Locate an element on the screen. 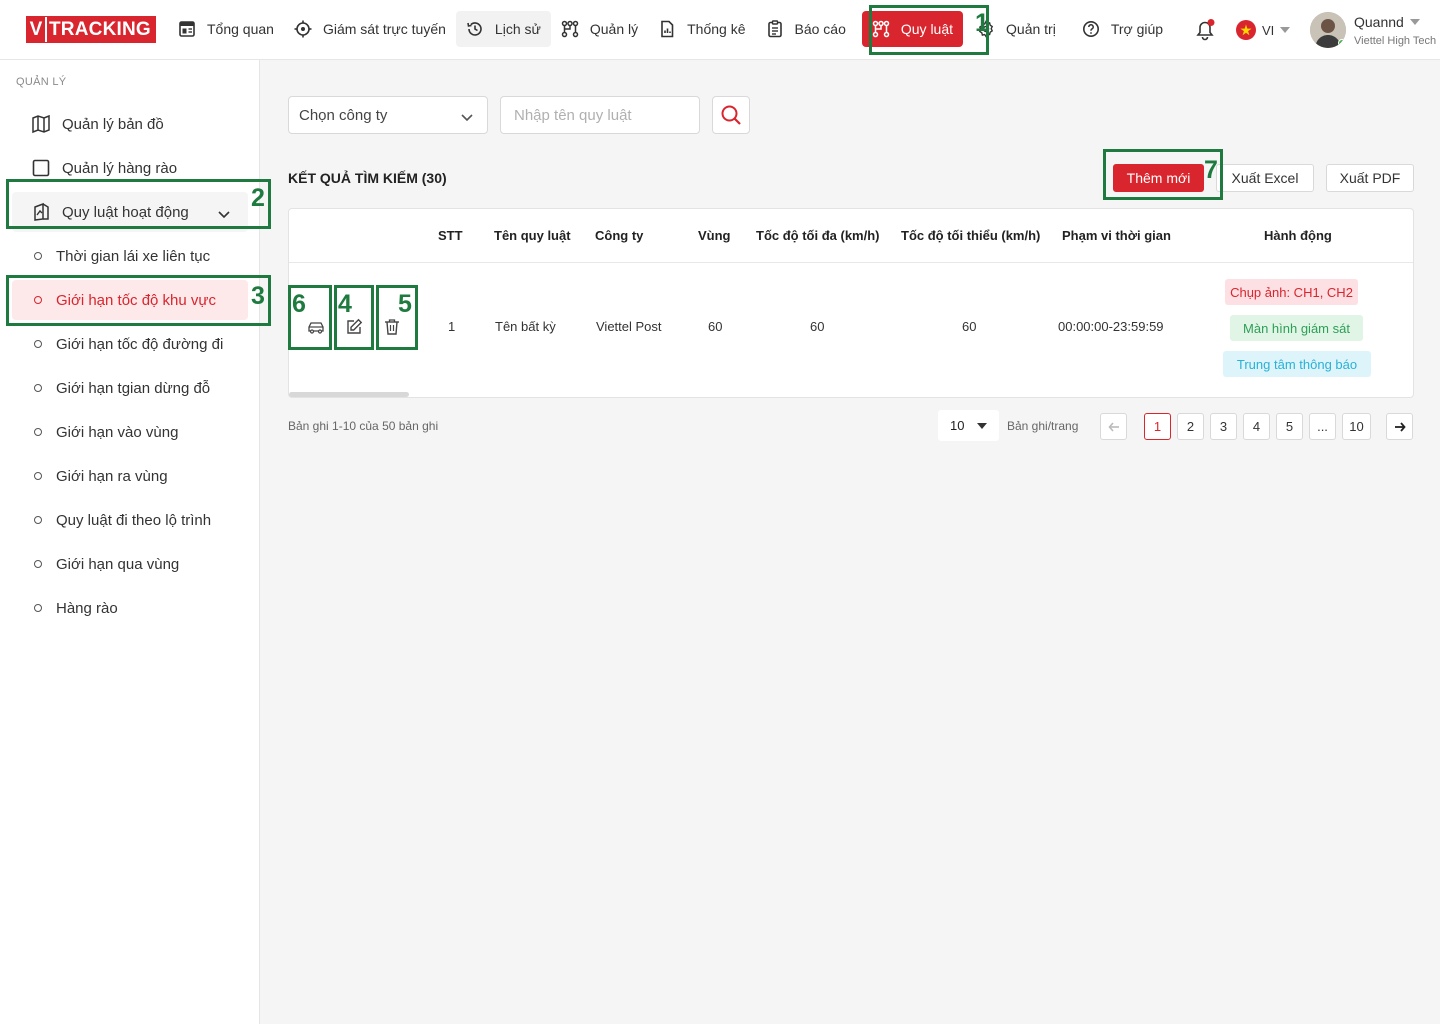  nav-label: Lịch sử is located at coordinates (517, 29).